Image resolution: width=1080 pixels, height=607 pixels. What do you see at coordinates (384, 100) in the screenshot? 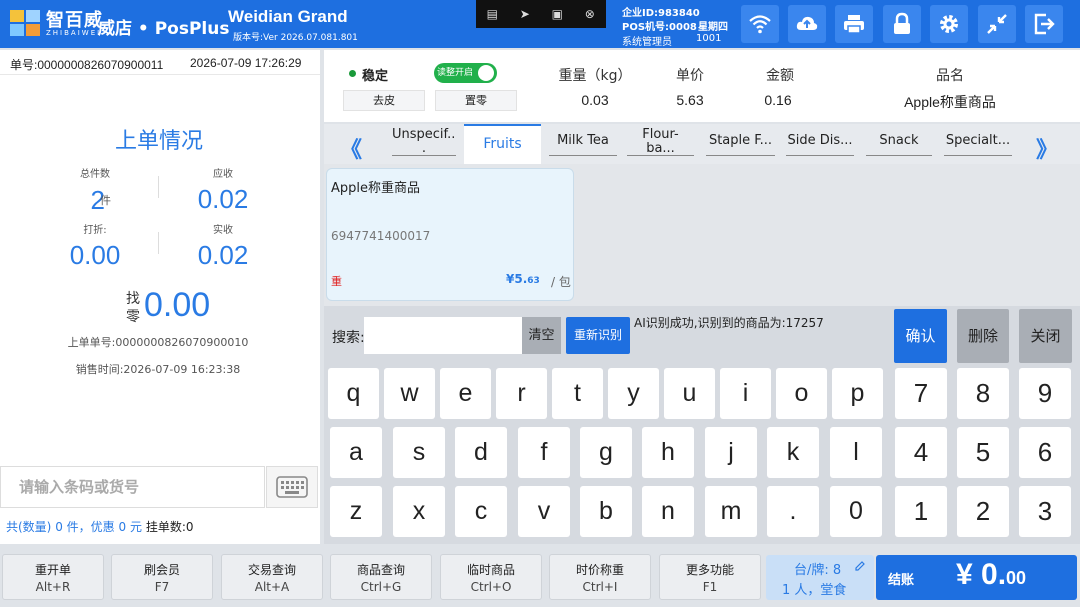
I see `tare-button: 去皮` at bounding box center [384, 100].